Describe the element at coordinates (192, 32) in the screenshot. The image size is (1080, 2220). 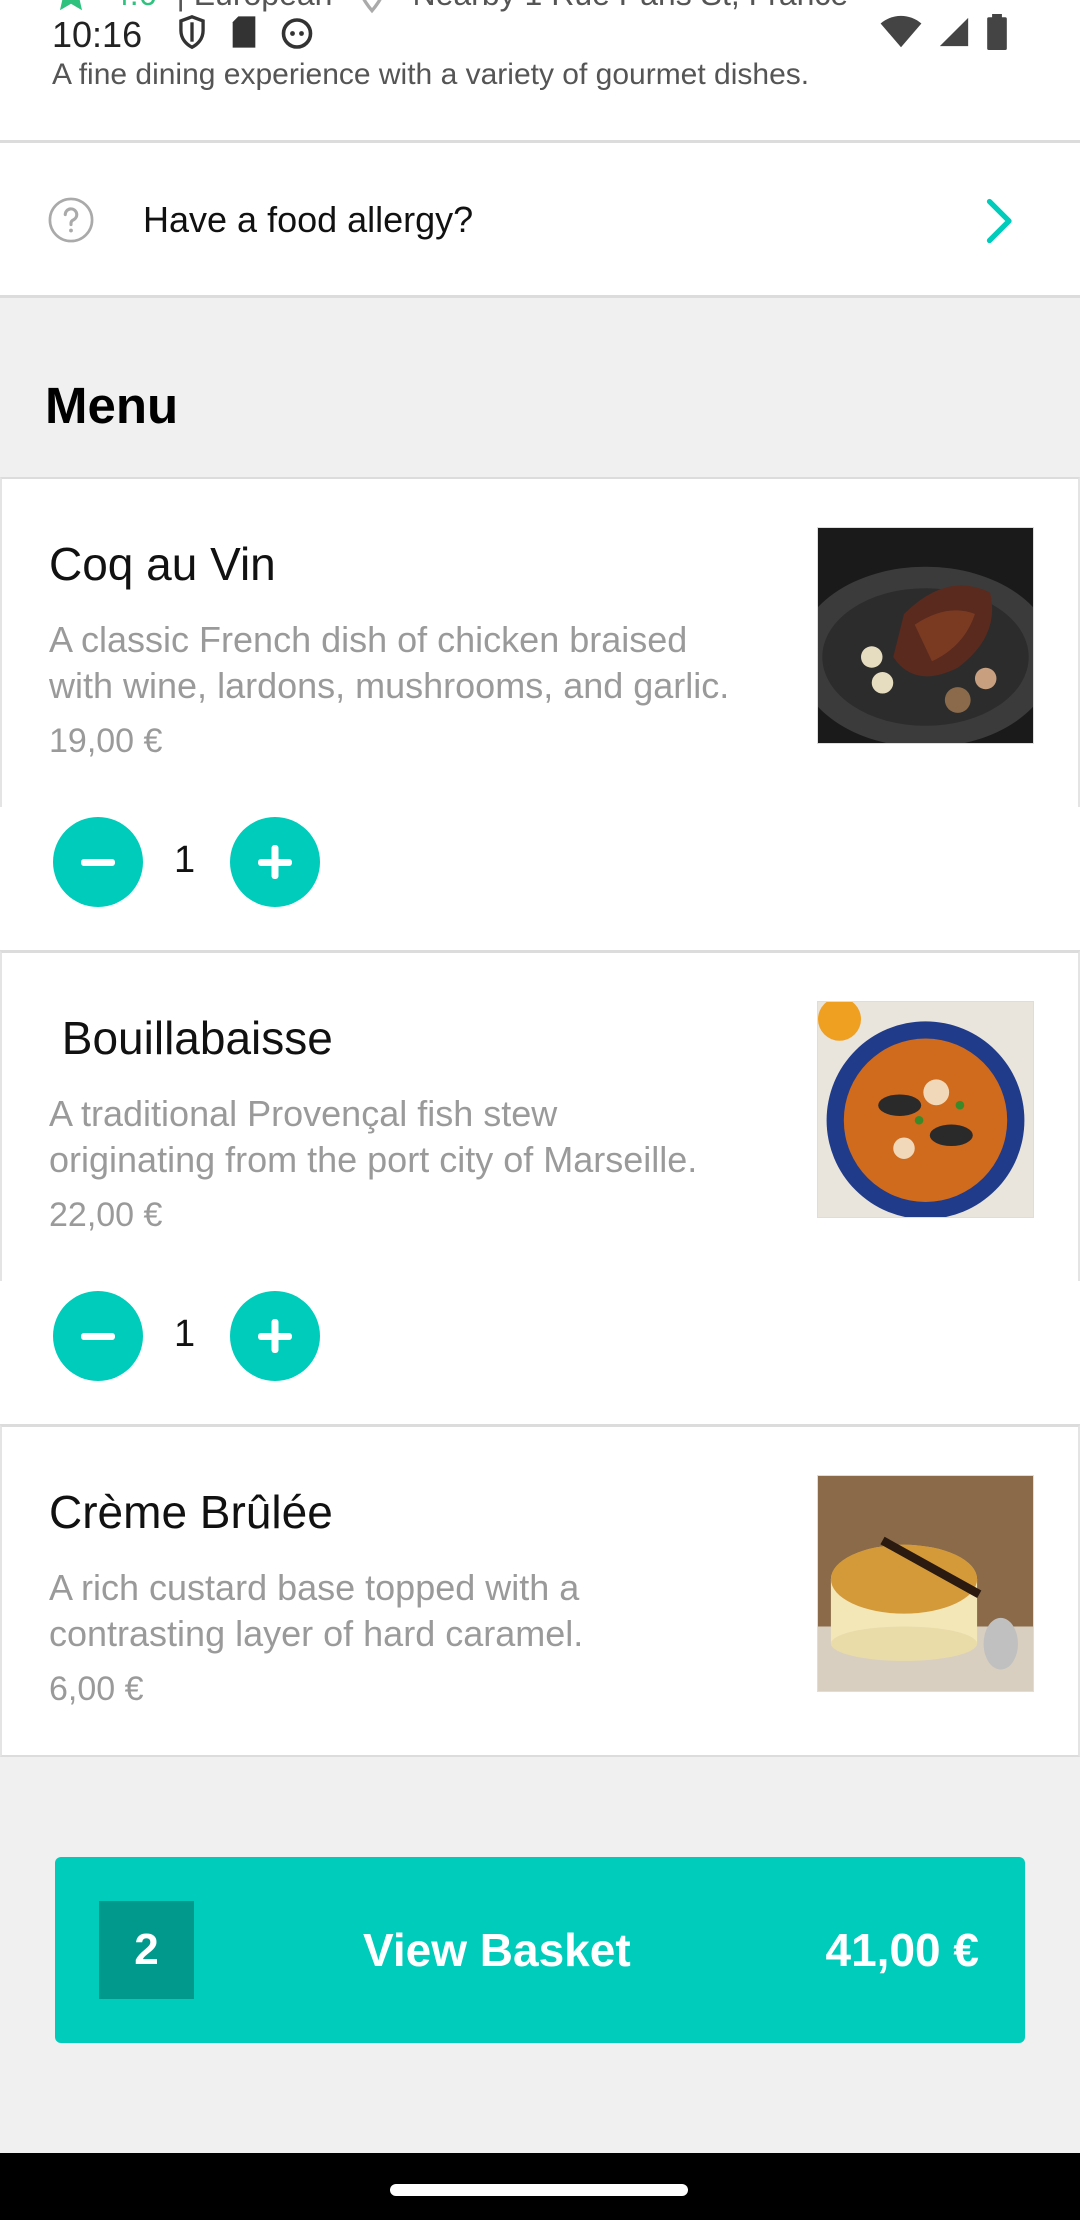
I see `shield-icon` at that location.